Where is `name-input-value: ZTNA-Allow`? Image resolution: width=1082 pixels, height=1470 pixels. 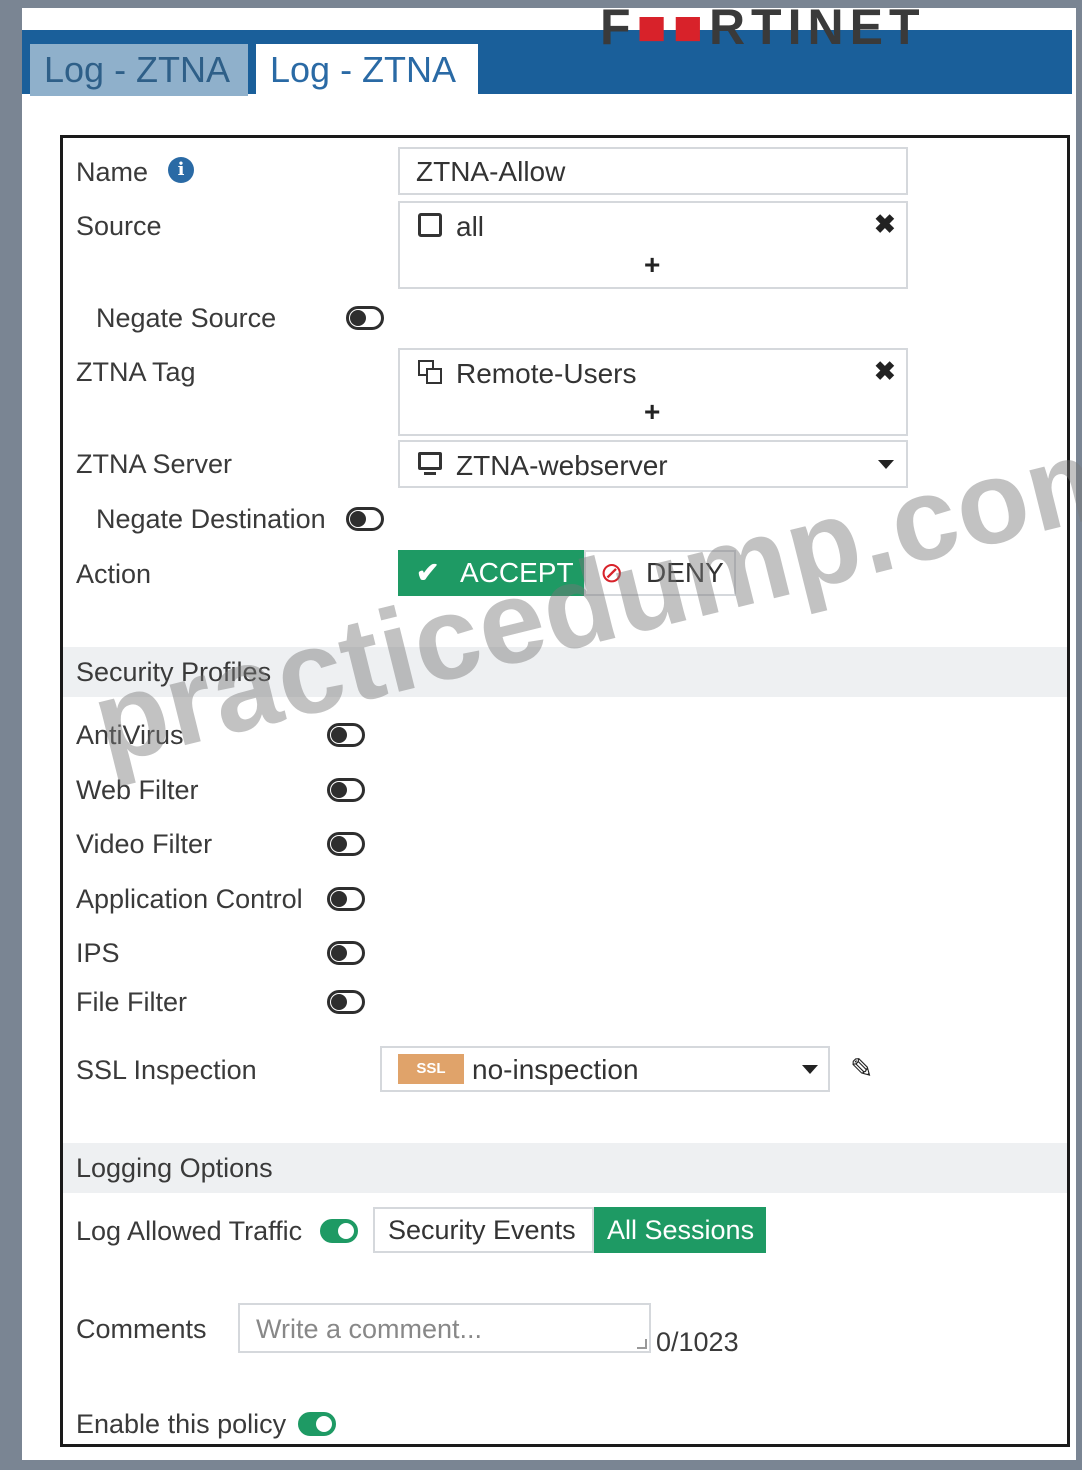
name-input-value: ZTNA-Allow is located at coordinates (491, 171).